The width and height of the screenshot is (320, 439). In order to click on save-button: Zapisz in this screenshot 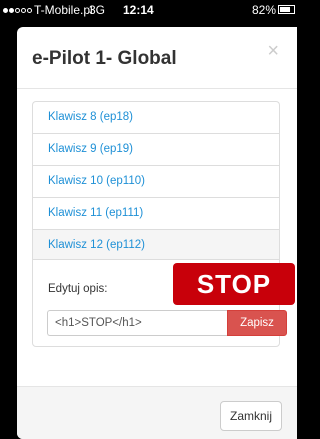, I will do `click(257, 323)`.